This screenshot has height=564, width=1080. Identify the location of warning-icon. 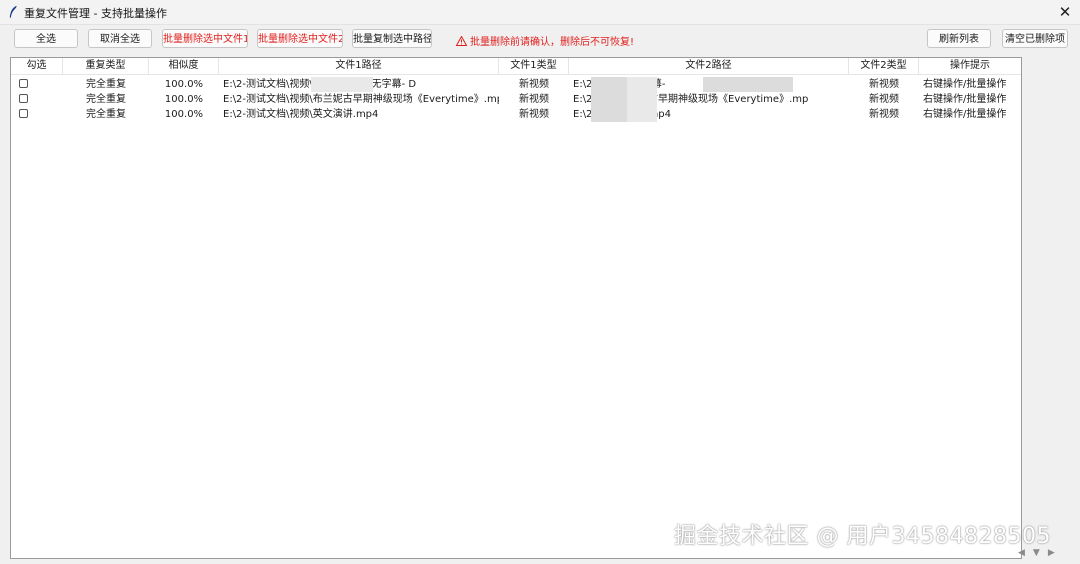
(461, 40).